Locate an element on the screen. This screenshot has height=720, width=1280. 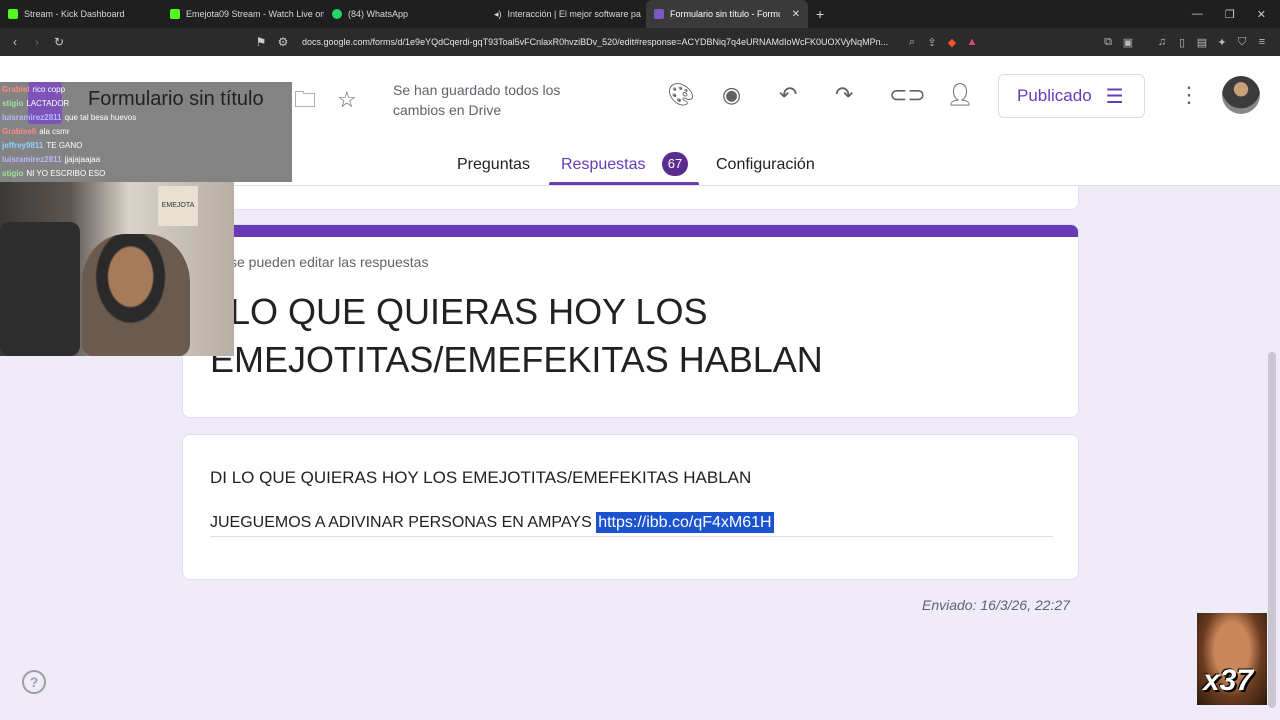
minimize-icon: — is located at coordinates (1197, 14).